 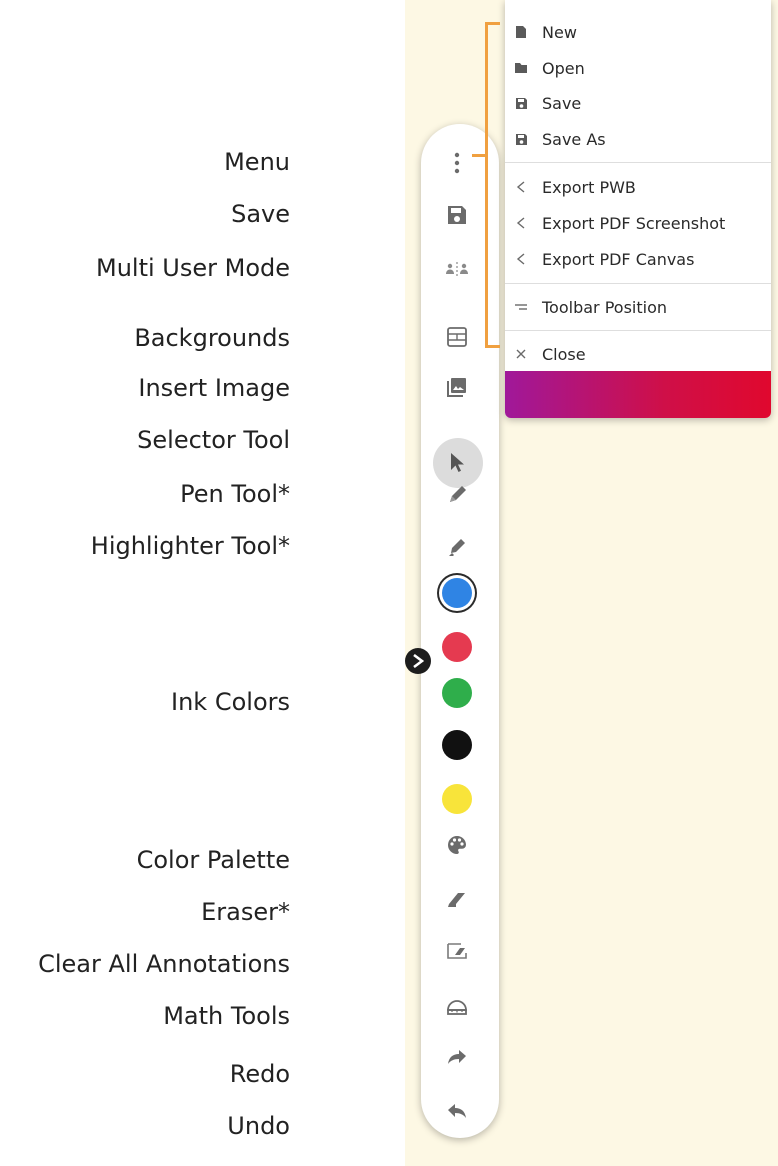 I want to click on ink-color-black, so click(x=457, y=745).